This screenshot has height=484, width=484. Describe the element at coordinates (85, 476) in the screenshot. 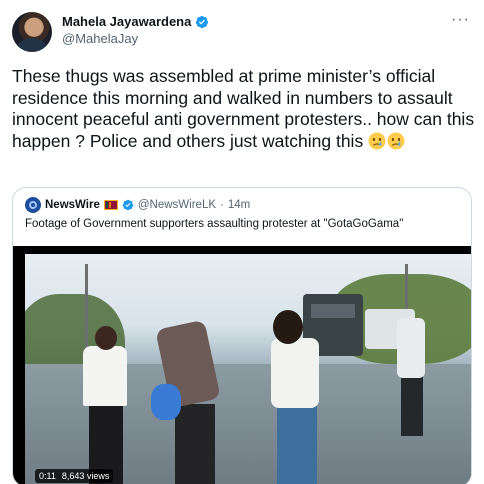

I see `video-views: 8,643 views` at that location.